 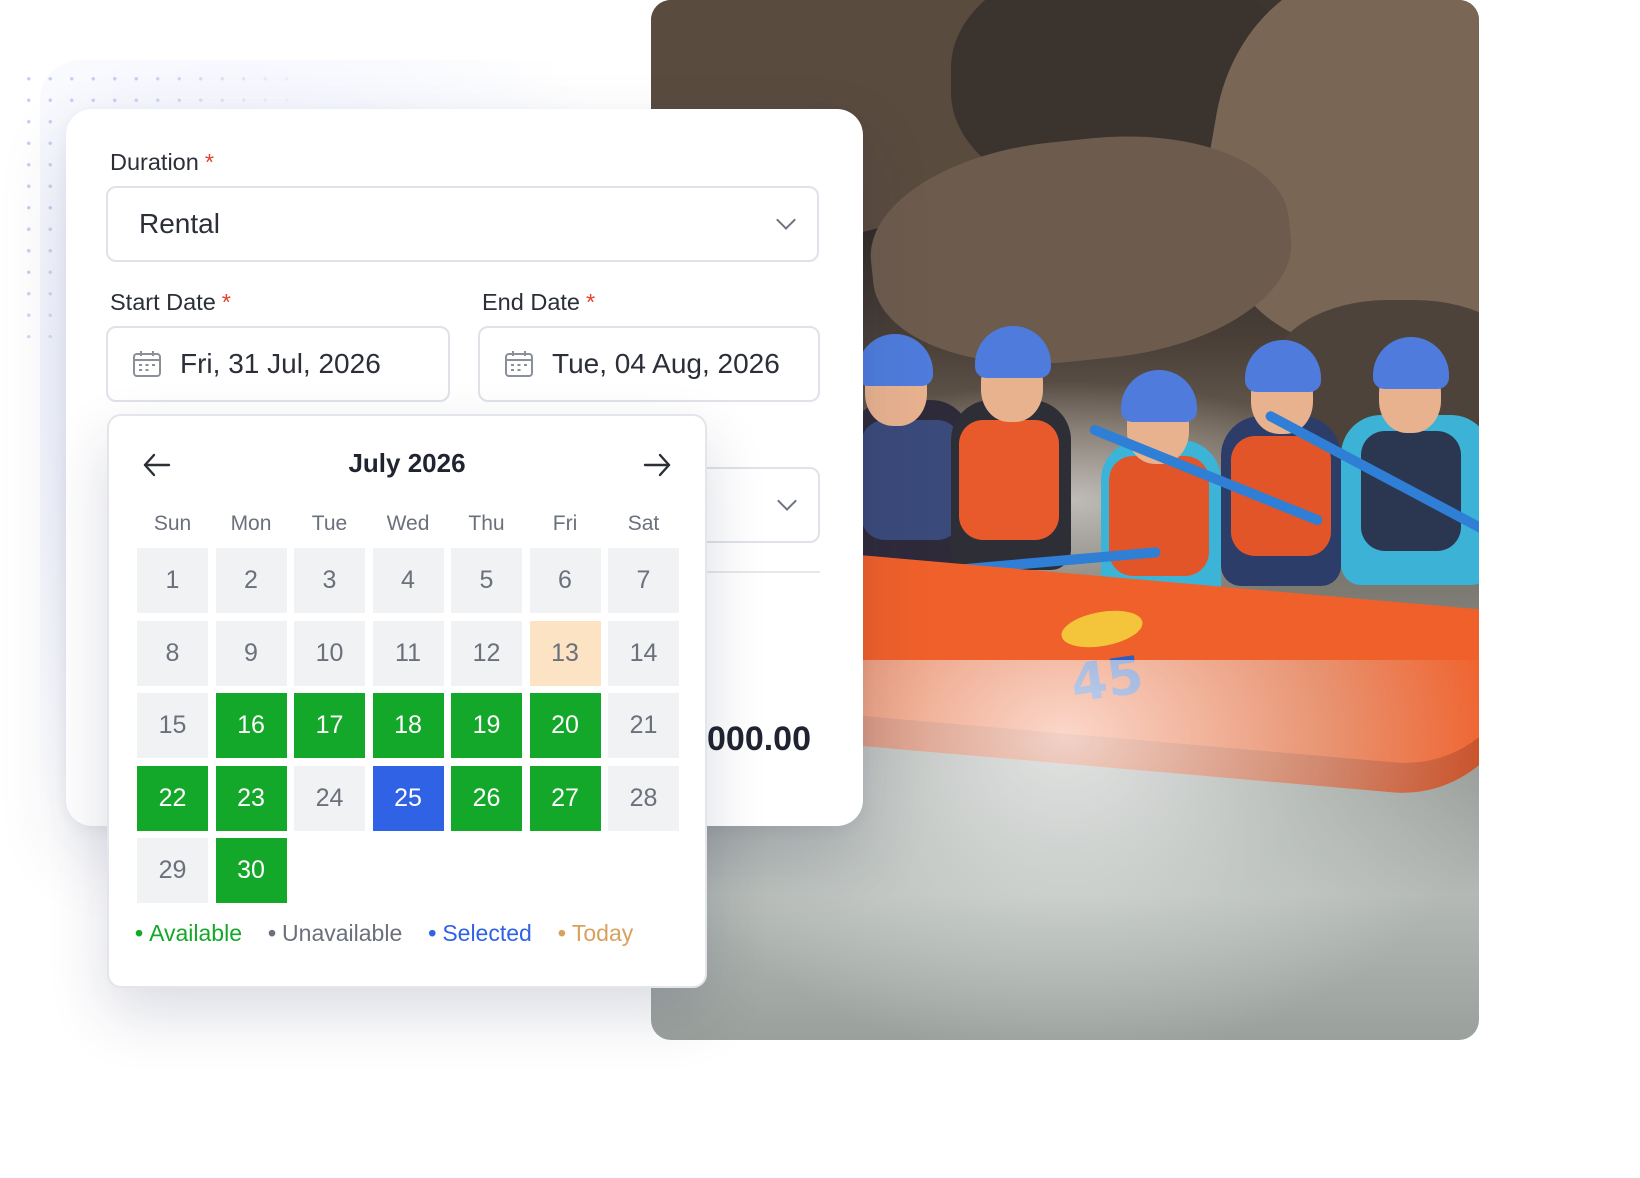 I want to click on weekday-header-row: Sun Mon Tue Wed Thu Fri Sat, so click(x=408, y=524).